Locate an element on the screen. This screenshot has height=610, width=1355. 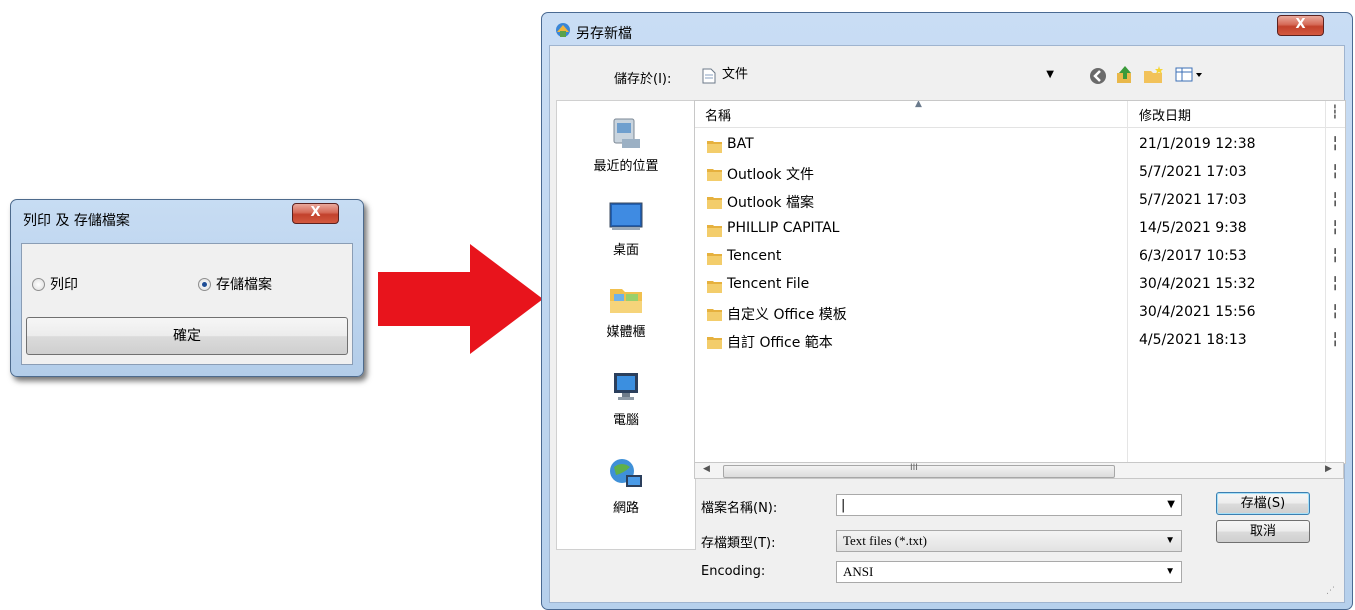
place-computer: 電腦 is located at coordinates (626, 398).